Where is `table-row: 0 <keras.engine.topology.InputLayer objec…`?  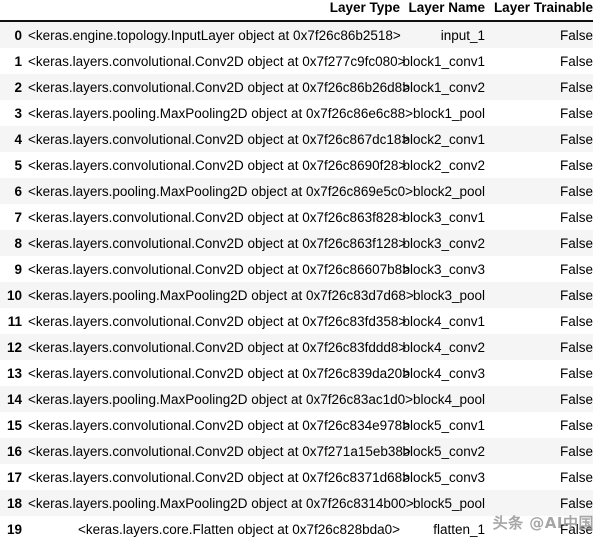 table-row: 0 <keras.engine.topology.InputLayer objec… is located at coordinates (296, 34).